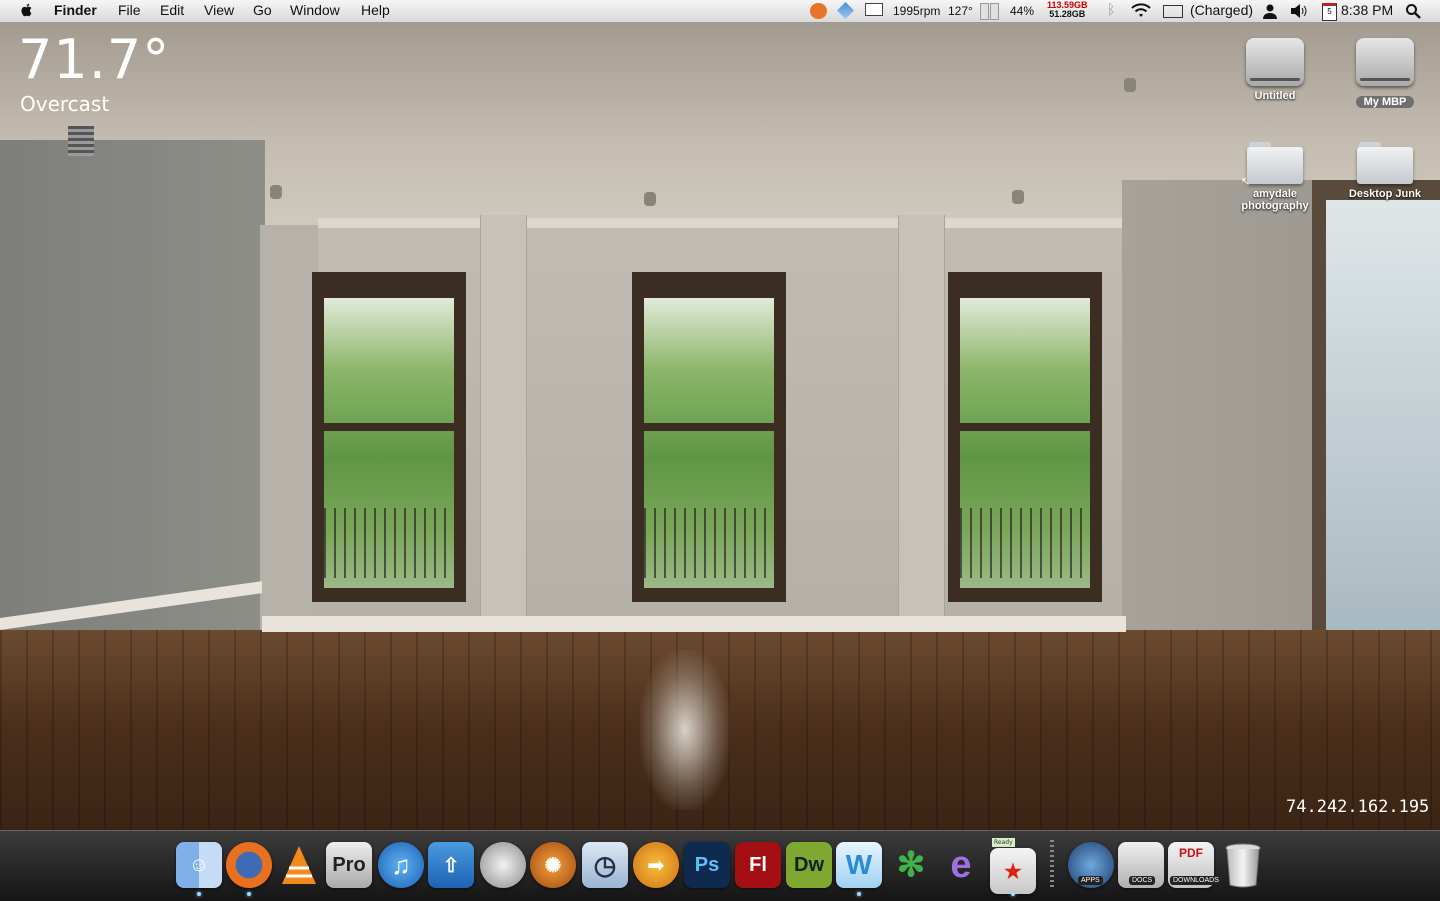 This screenshot has height=901, width=1440. Describe the element at coordinates (81, 141) in the screenshot. I see `wallpaper-vent` at that location.